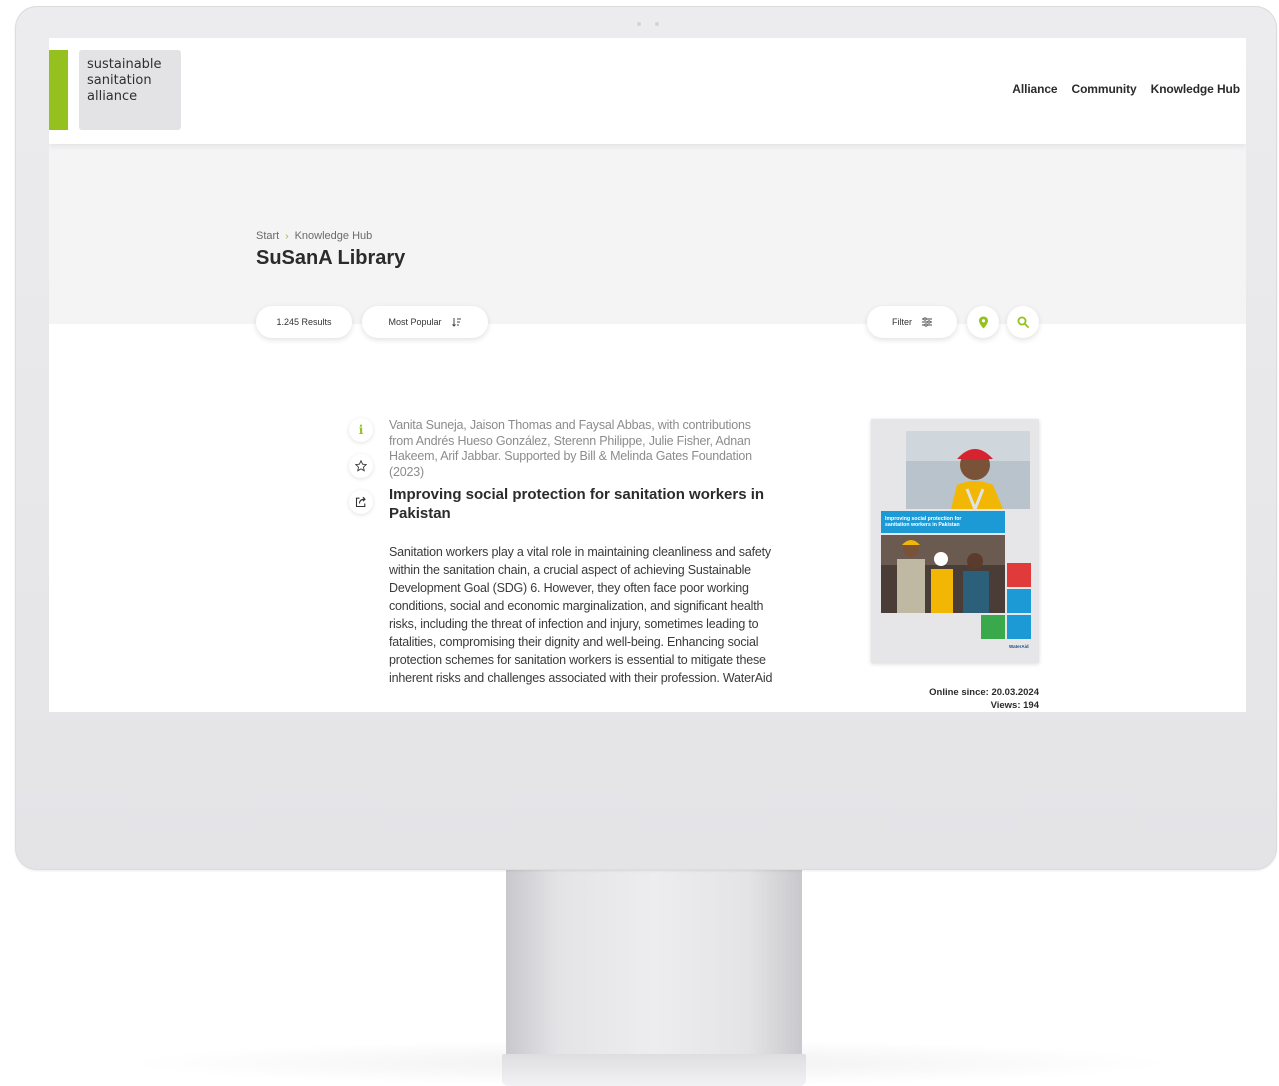  Describe the element at coordinates (124, 64) in the screenshot. I see `logo-line: sustainable` at that location.